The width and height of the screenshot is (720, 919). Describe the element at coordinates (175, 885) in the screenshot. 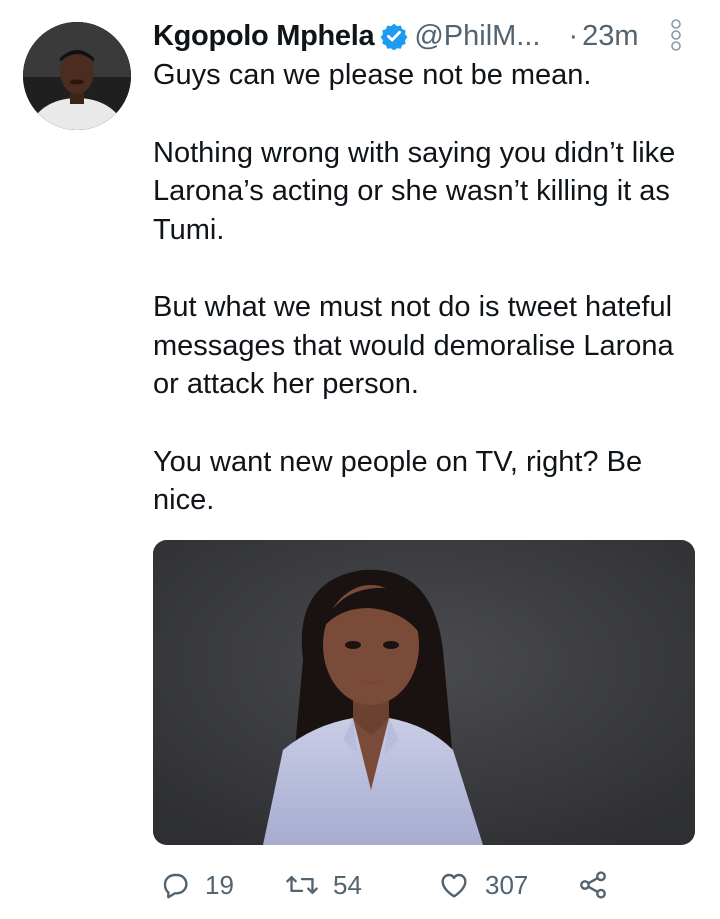

I see `reply-icon` at that location.